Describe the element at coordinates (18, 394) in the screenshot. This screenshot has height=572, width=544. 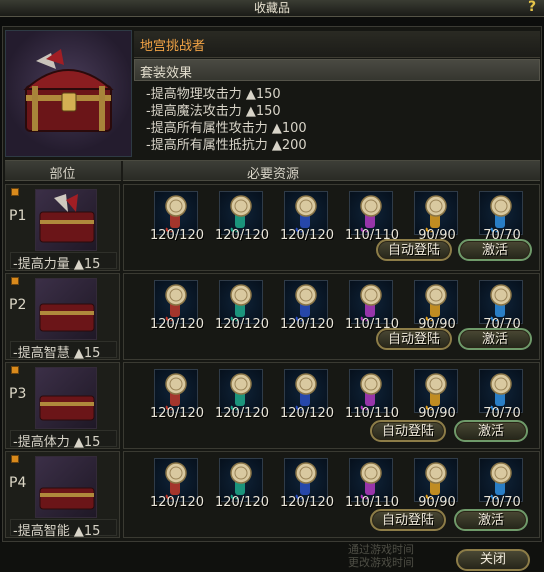
I see `piece-label: P3` at that location.